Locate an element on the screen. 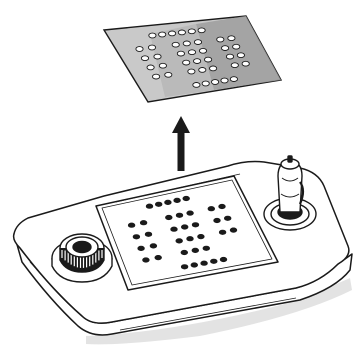 This screenshot has width=361, height=348. arrow-shaft is located at coordinates (181, 151).